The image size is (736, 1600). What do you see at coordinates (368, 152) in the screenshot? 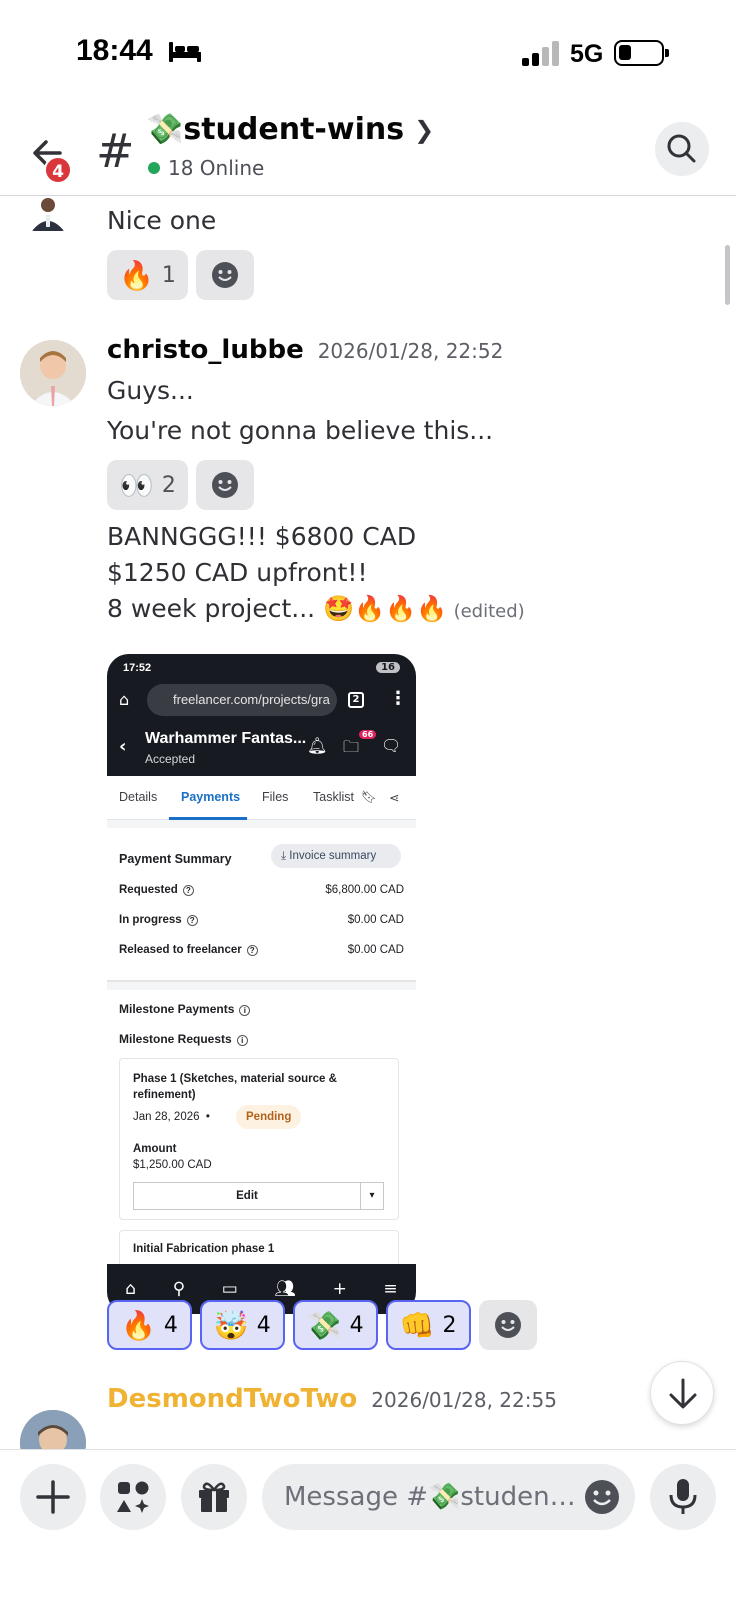
I see `channel-header: 4 # 💸student-wins ❯ 18 Online` at bounding box center [368, 152].